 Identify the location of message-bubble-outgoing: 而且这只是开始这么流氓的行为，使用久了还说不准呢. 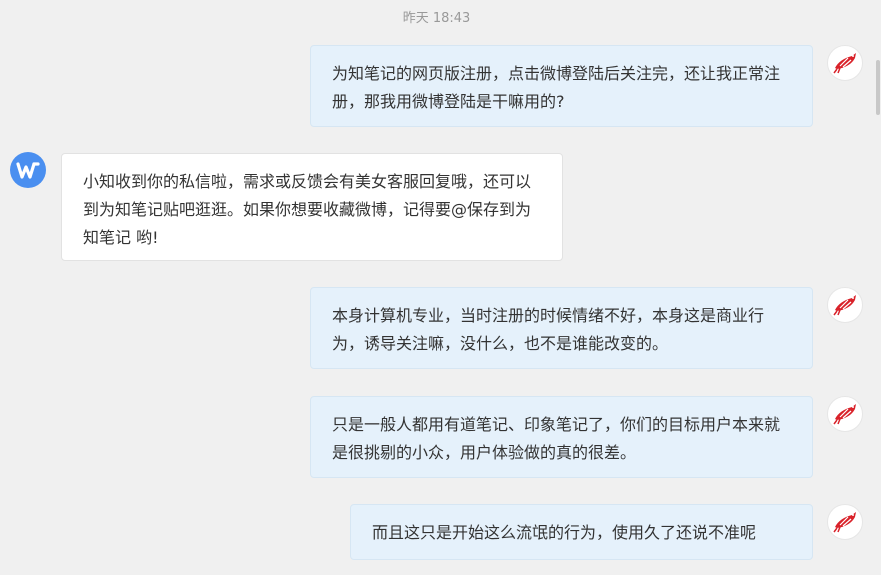
(581, 532).